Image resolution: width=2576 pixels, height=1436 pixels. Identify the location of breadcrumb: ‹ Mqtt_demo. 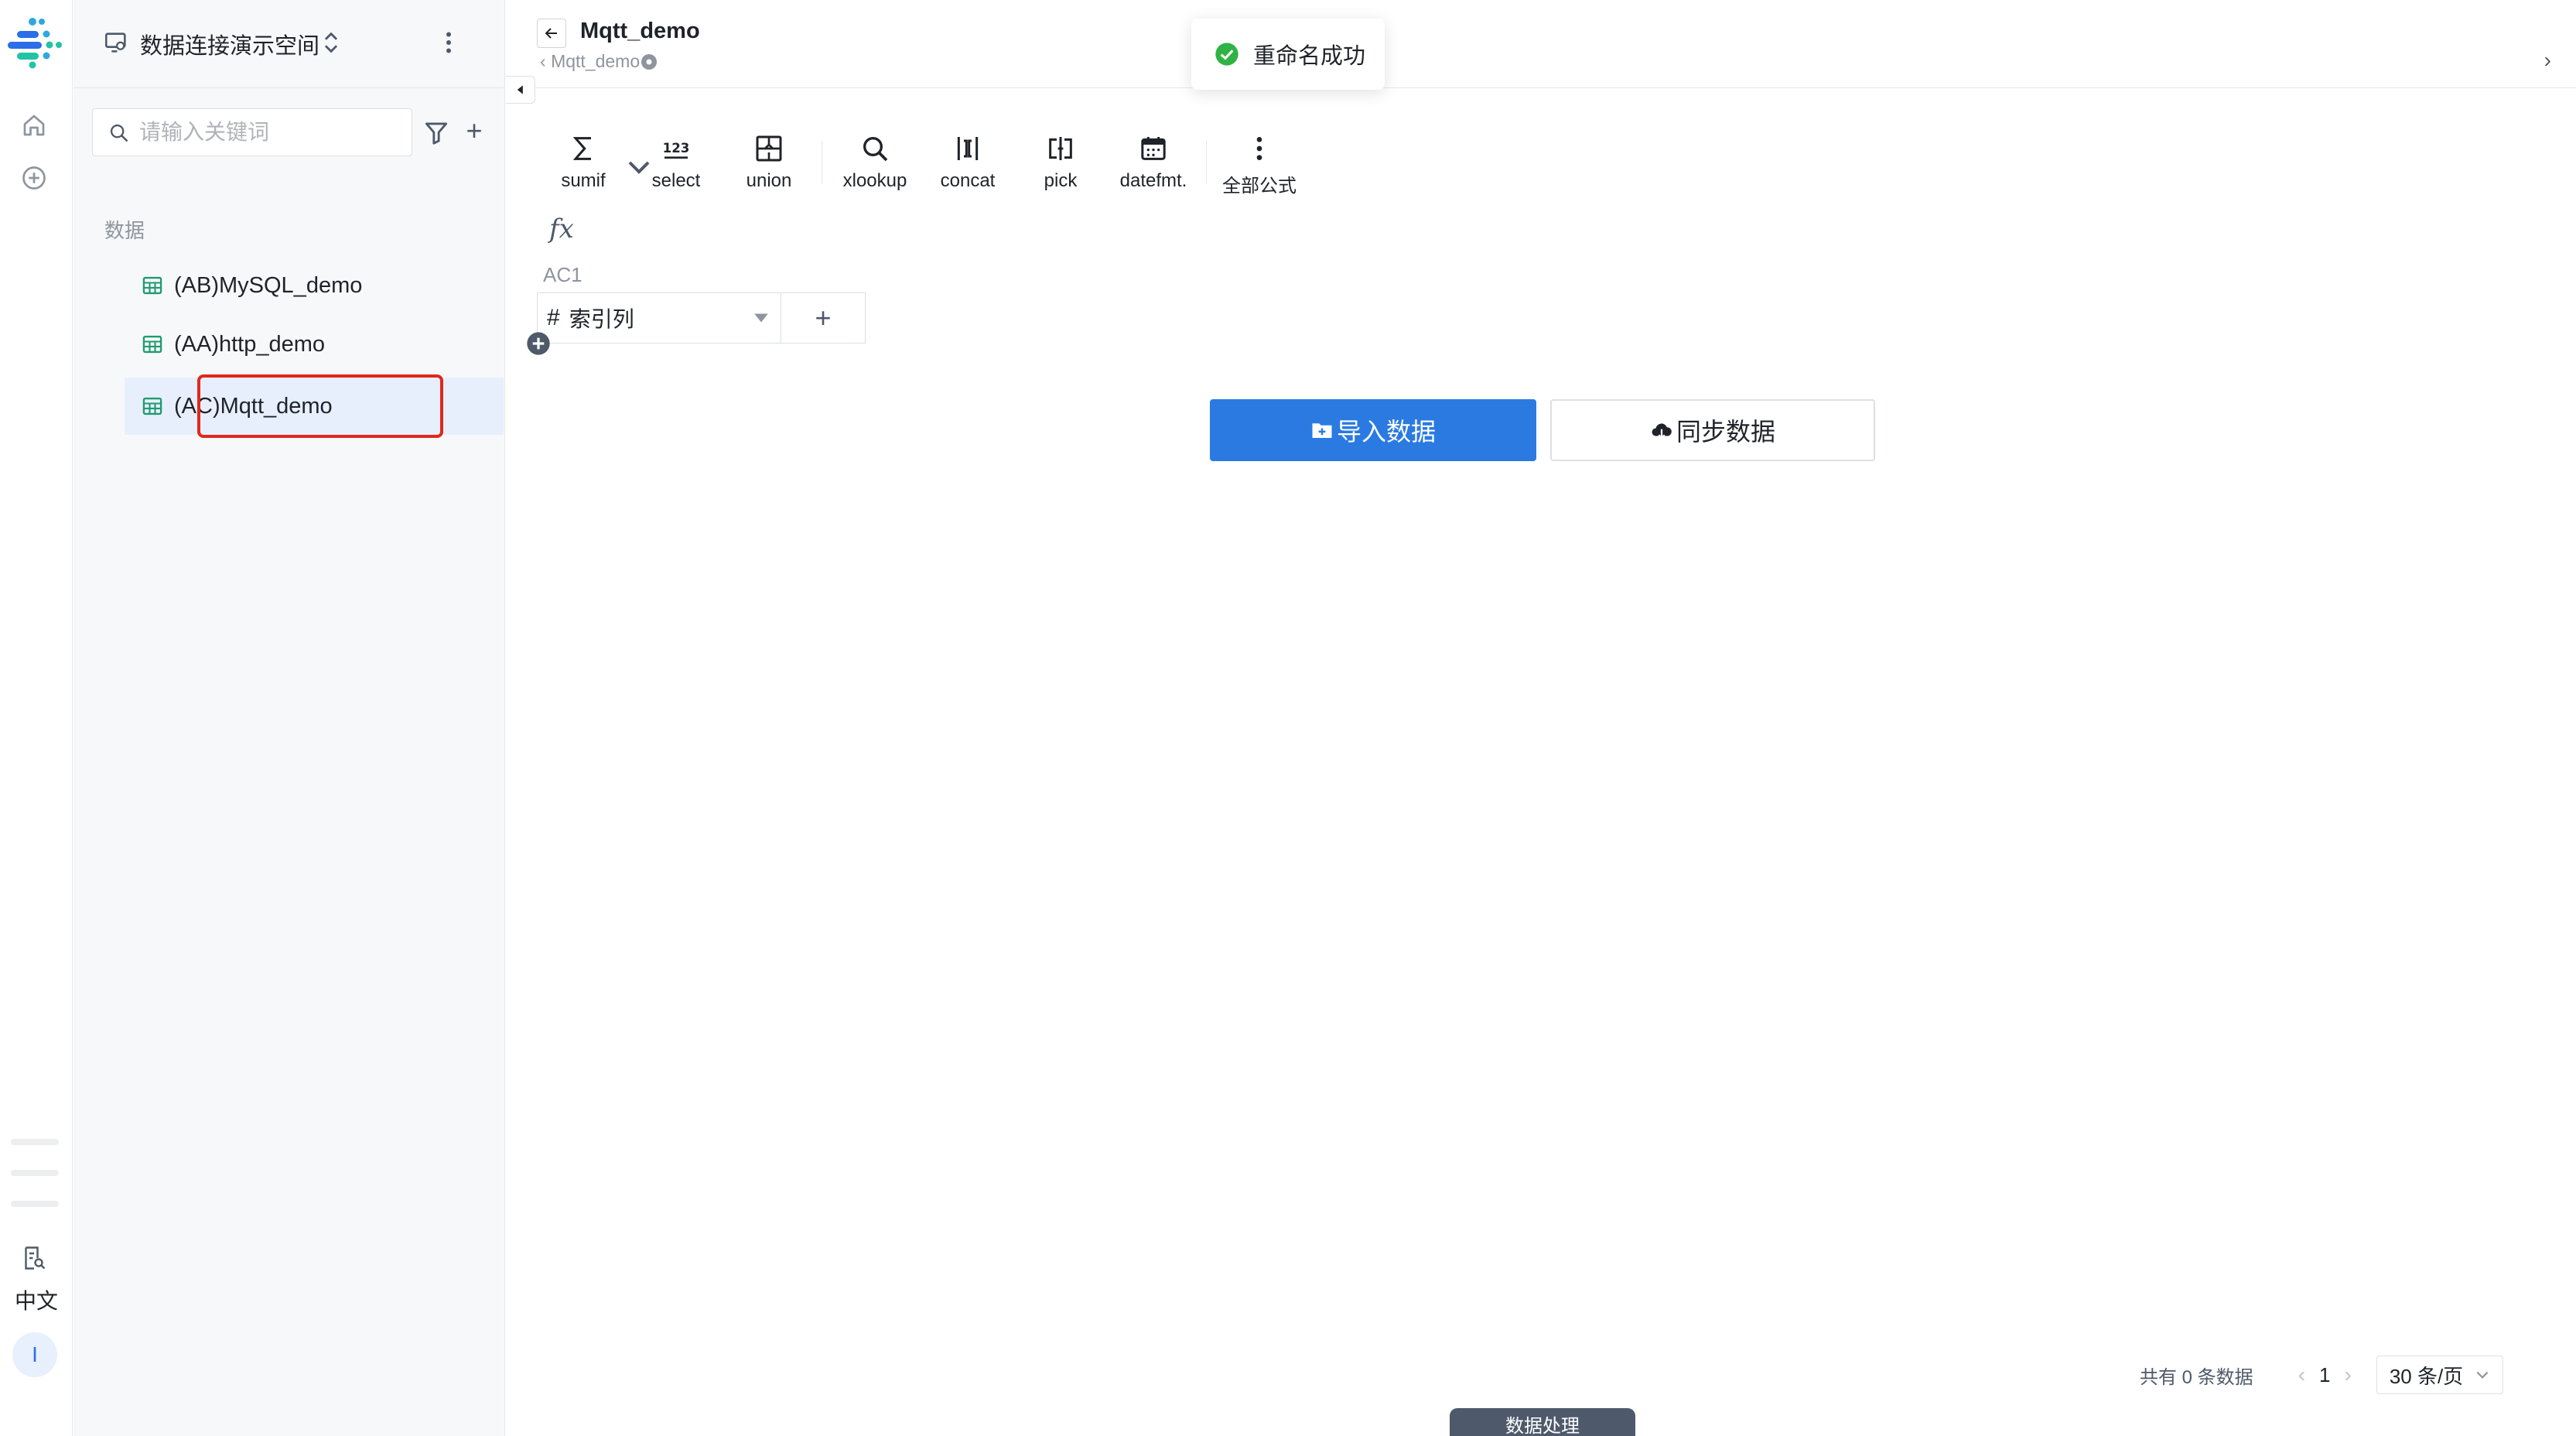
(599, 61).